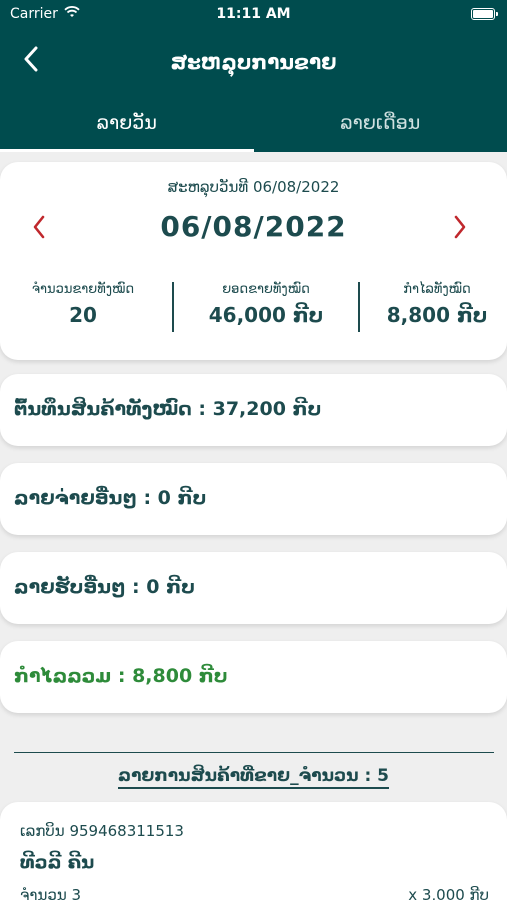  I want to click on chevron-right-icon, so click(460, 229).